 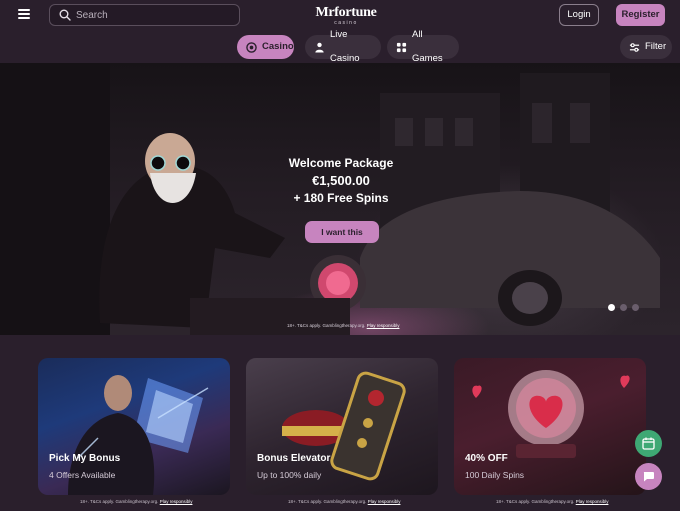 I want to click on category-nav: Casino Live Casino All Games Filter, so click(x=340, y=46).